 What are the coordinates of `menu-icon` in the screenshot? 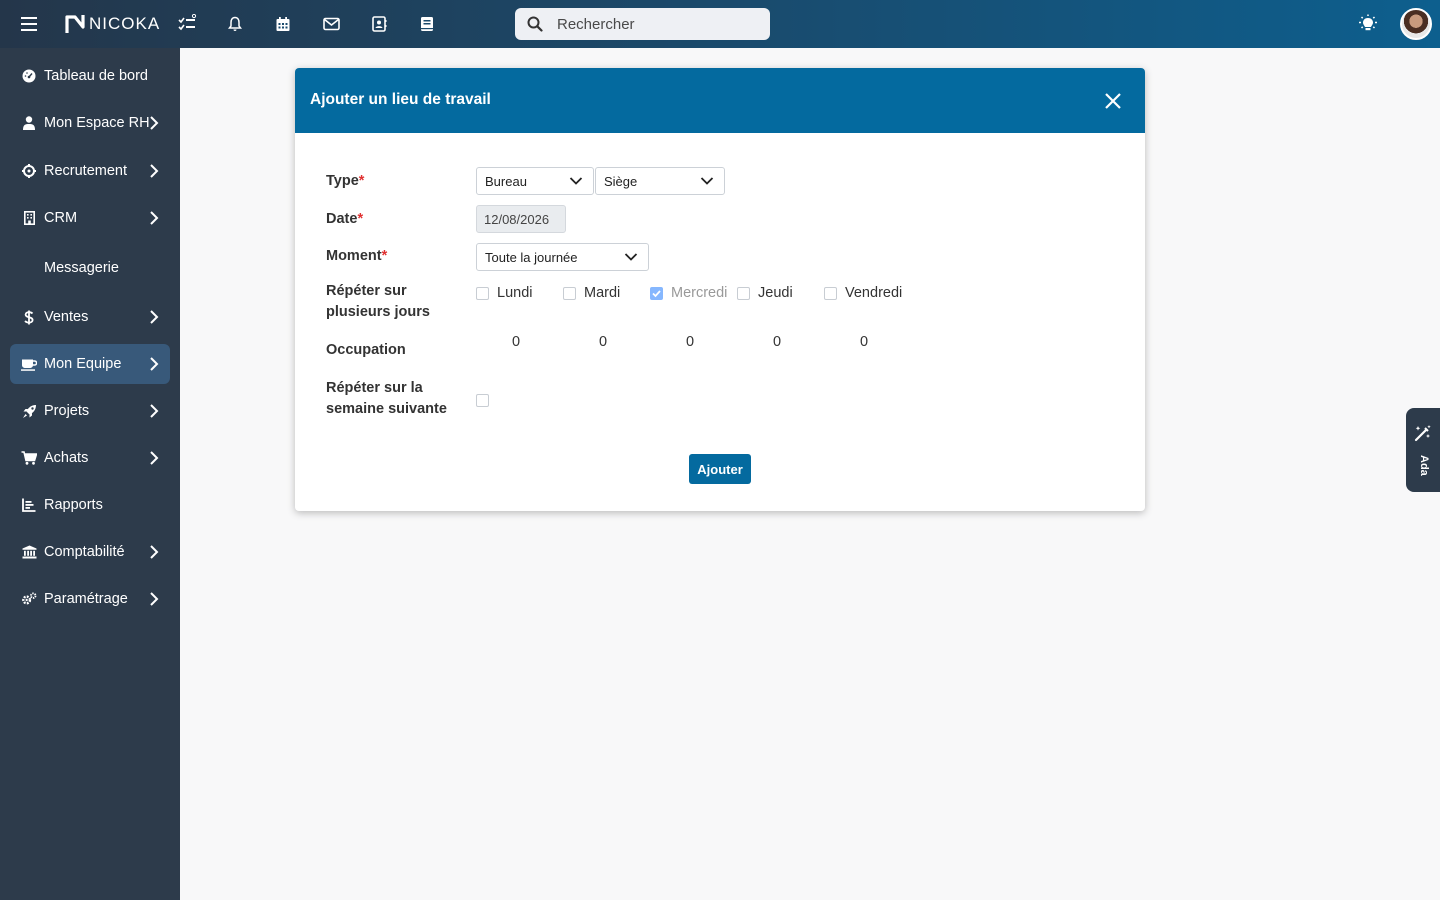 It's located at (29, 24).